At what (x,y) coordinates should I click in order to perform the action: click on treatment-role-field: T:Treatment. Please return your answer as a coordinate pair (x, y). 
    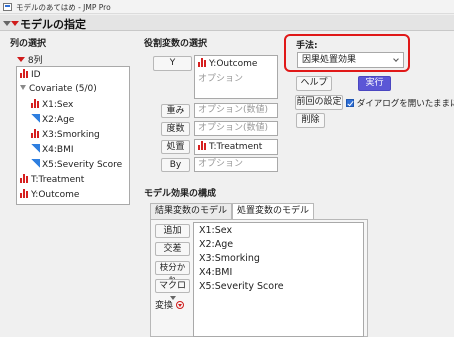
    Looking at the image, I should click on (236, 147).